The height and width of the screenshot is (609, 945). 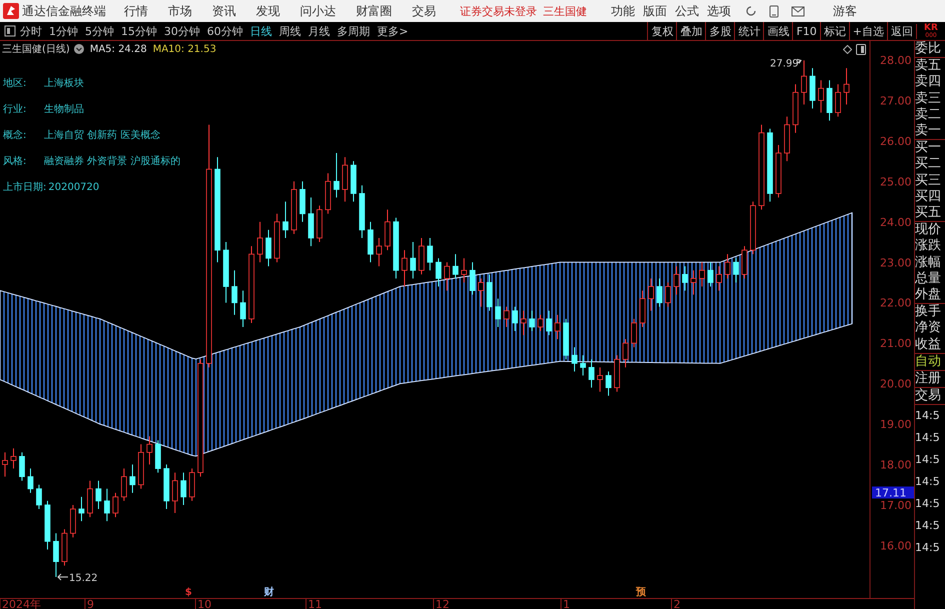 I want to click on event-marker: 财, so click(x=269, y=592).